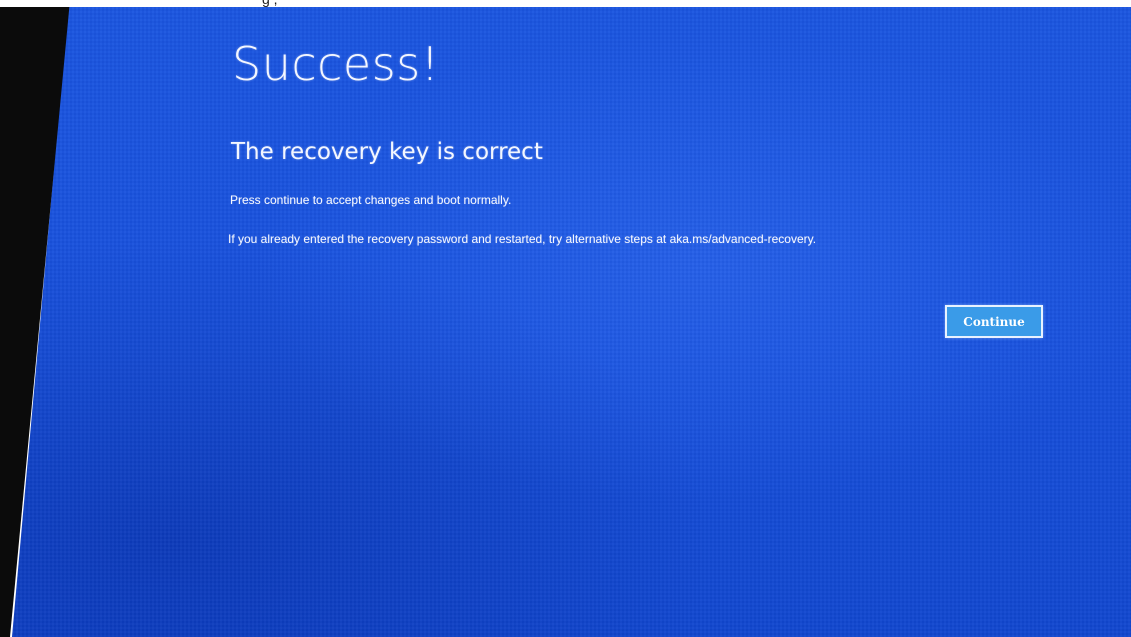 This screenshot has width=1131, height=637. I want to click on continue-button: Continue, so click(994, 321).